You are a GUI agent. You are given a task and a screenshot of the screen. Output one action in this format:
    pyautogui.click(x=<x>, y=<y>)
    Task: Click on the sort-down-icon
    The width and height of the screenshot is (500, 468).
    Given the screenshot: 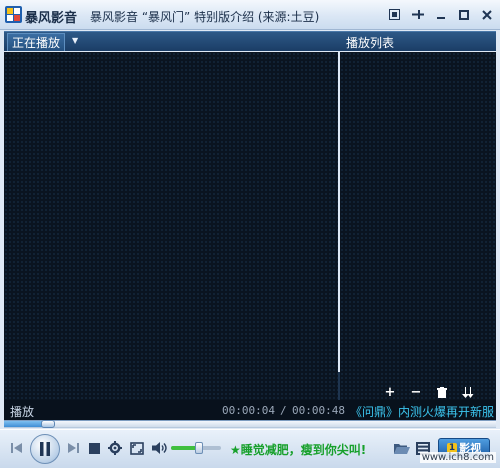 What is the action you would take?
    pyautogui.click(x=468, y=392)
    